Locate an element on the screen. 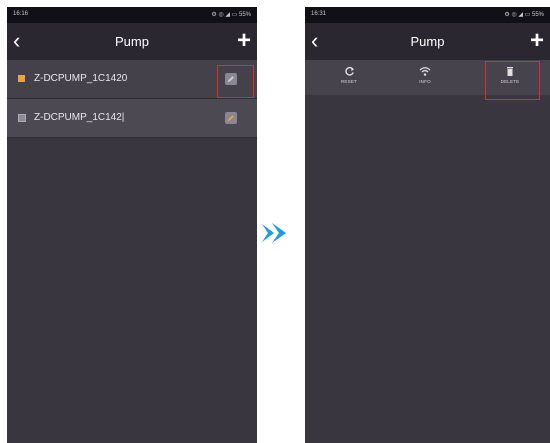 This screenshot has height=443, width=550. status-time: 16:31 is located at coordinates (319, 14).